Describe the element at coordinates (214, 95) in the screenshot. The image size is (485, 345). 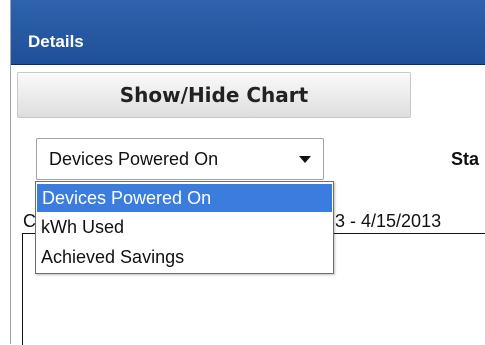
I see `show-hide-chart-button: Show/Hide Chart` at that location.